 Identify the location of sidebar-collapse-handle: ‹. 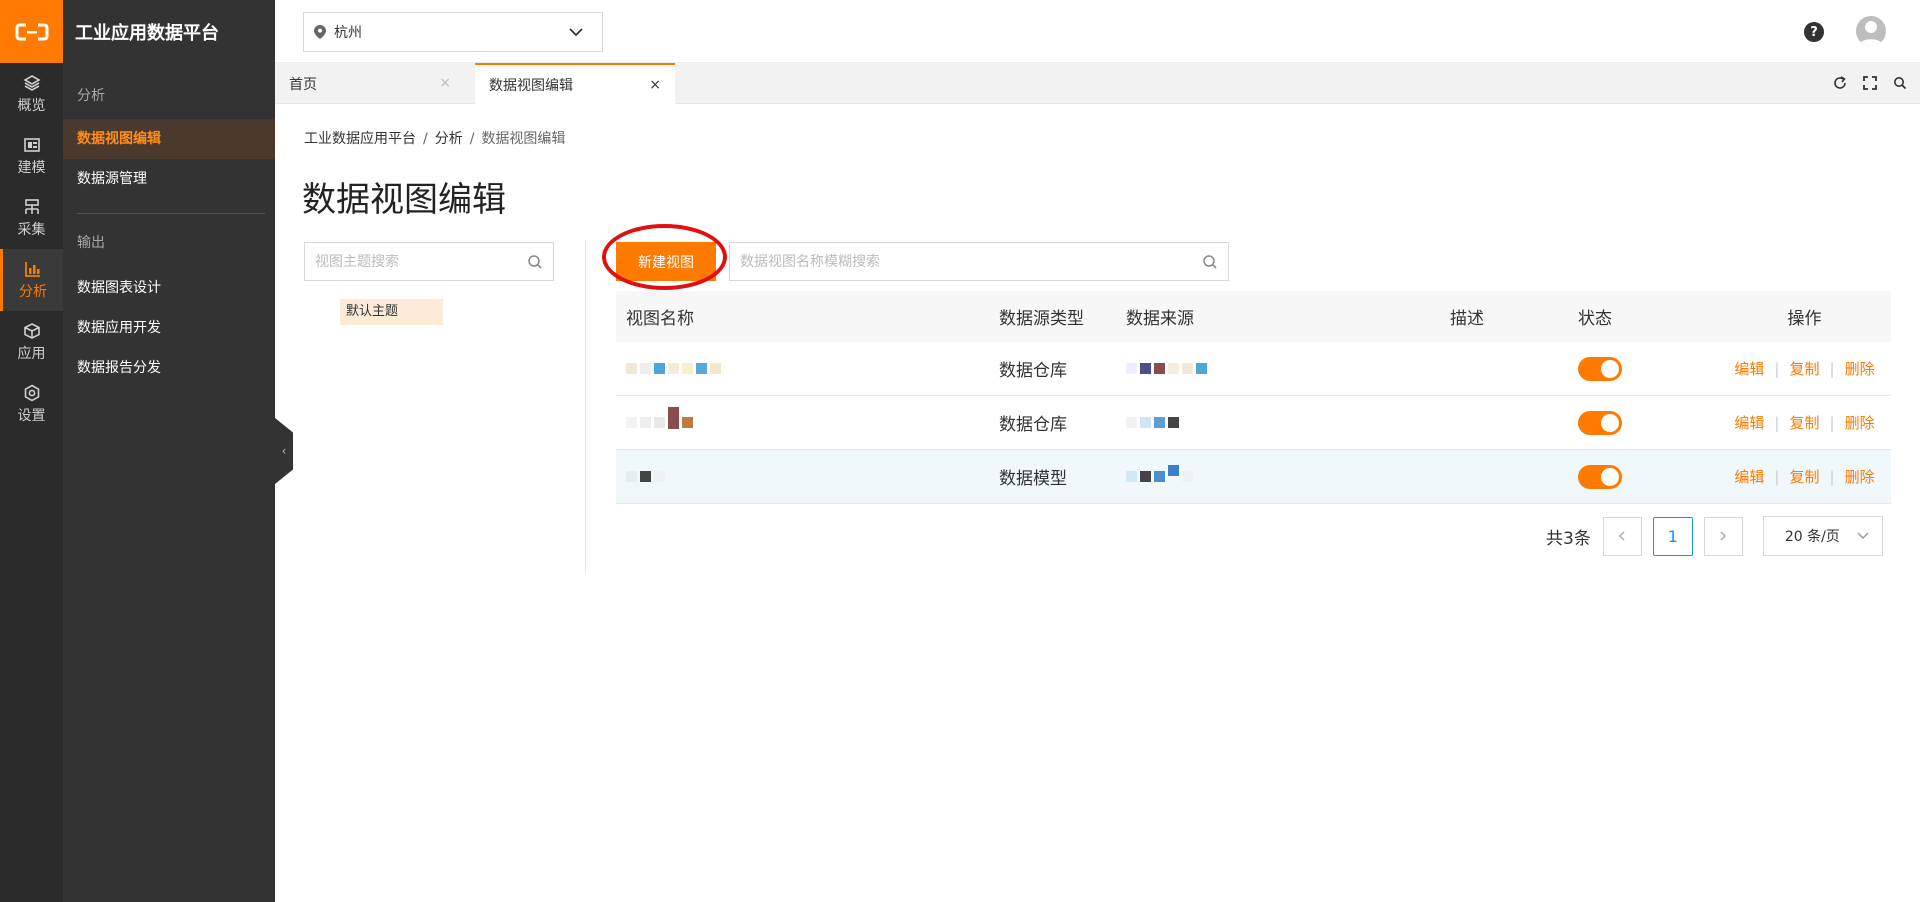
(284, 451).